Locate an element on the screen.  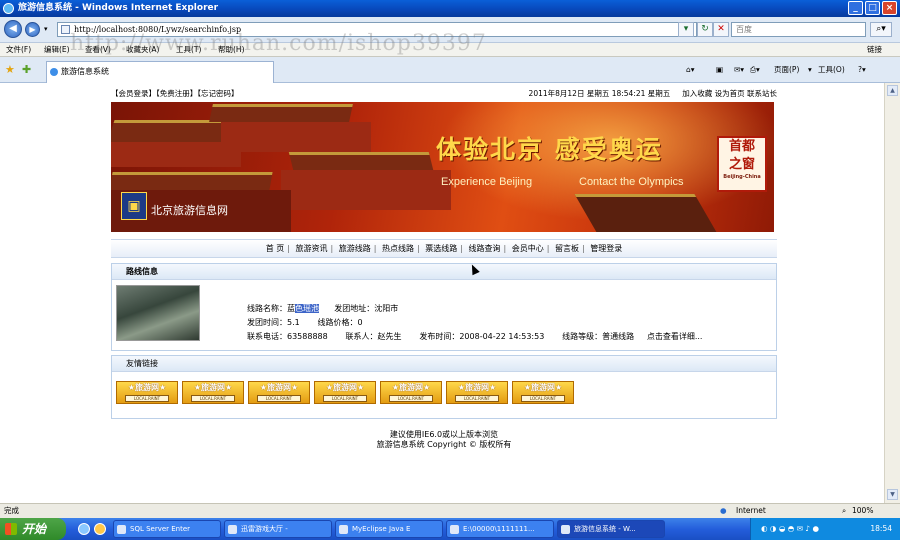
search-icon: ⌕▾ is located at coordinates (881, 29).